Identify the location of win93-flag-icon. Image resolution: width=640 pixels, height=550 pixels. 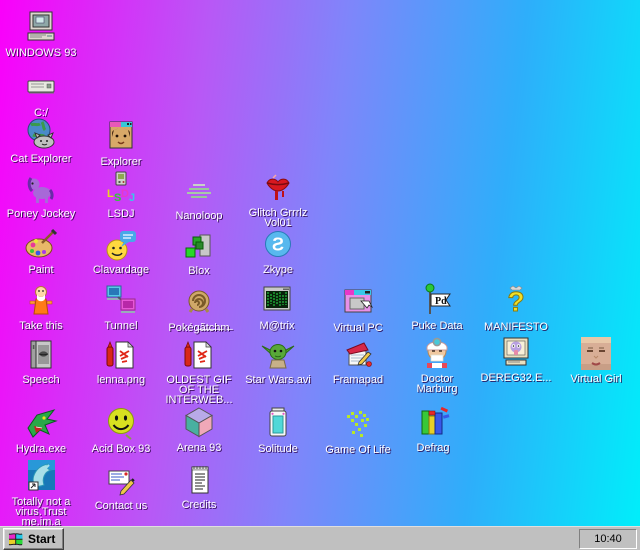
(16, 539).